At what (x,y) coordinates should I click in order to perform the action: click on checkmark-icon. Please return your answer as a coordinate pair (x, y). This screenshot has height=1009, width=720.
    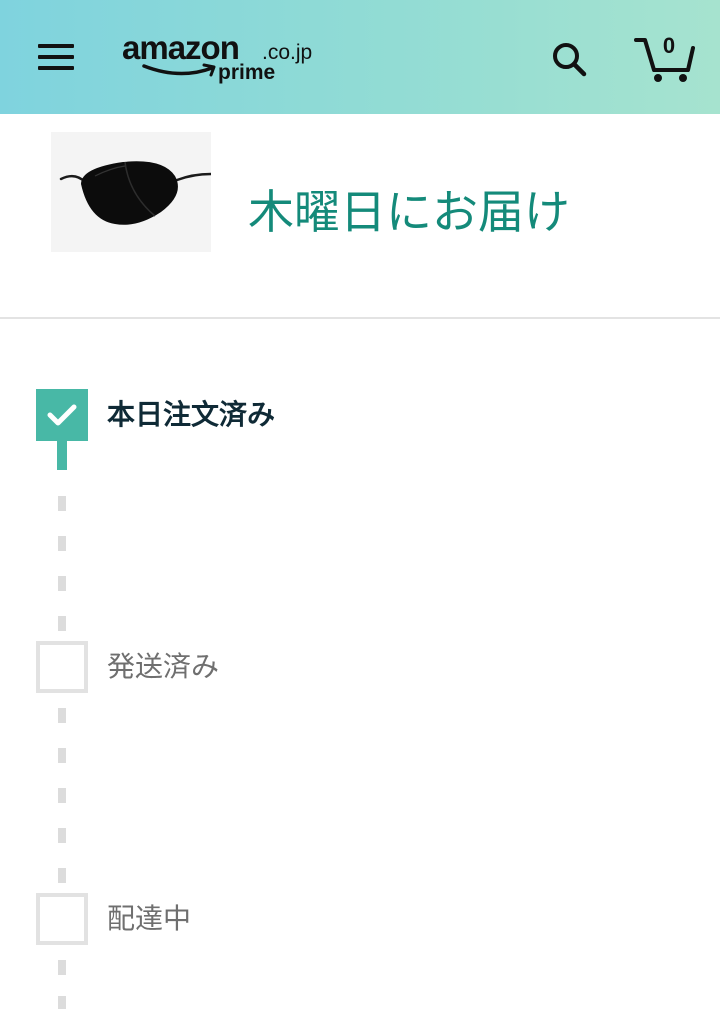
    Looking at the image, I should click on (62, 415).